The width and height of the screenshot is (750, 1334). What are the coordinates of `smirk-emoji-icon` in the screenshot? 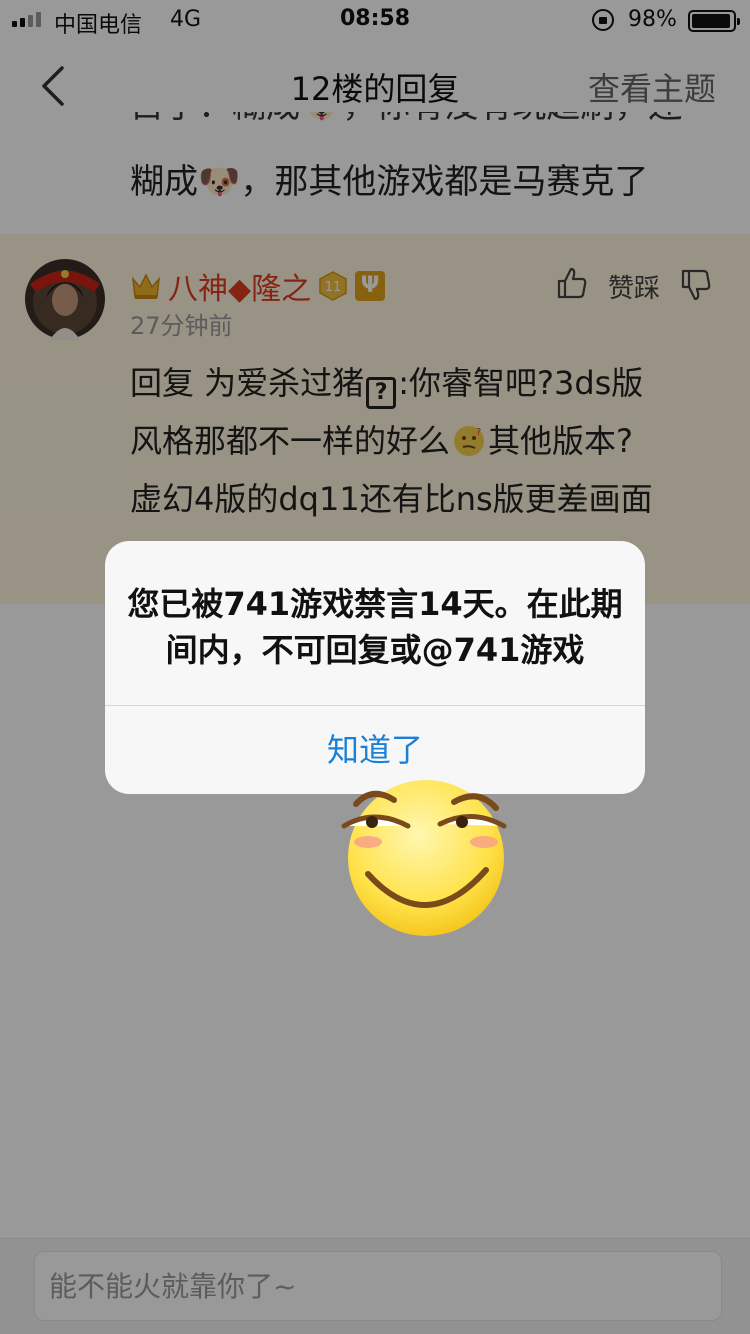 It's located at (424, 858).